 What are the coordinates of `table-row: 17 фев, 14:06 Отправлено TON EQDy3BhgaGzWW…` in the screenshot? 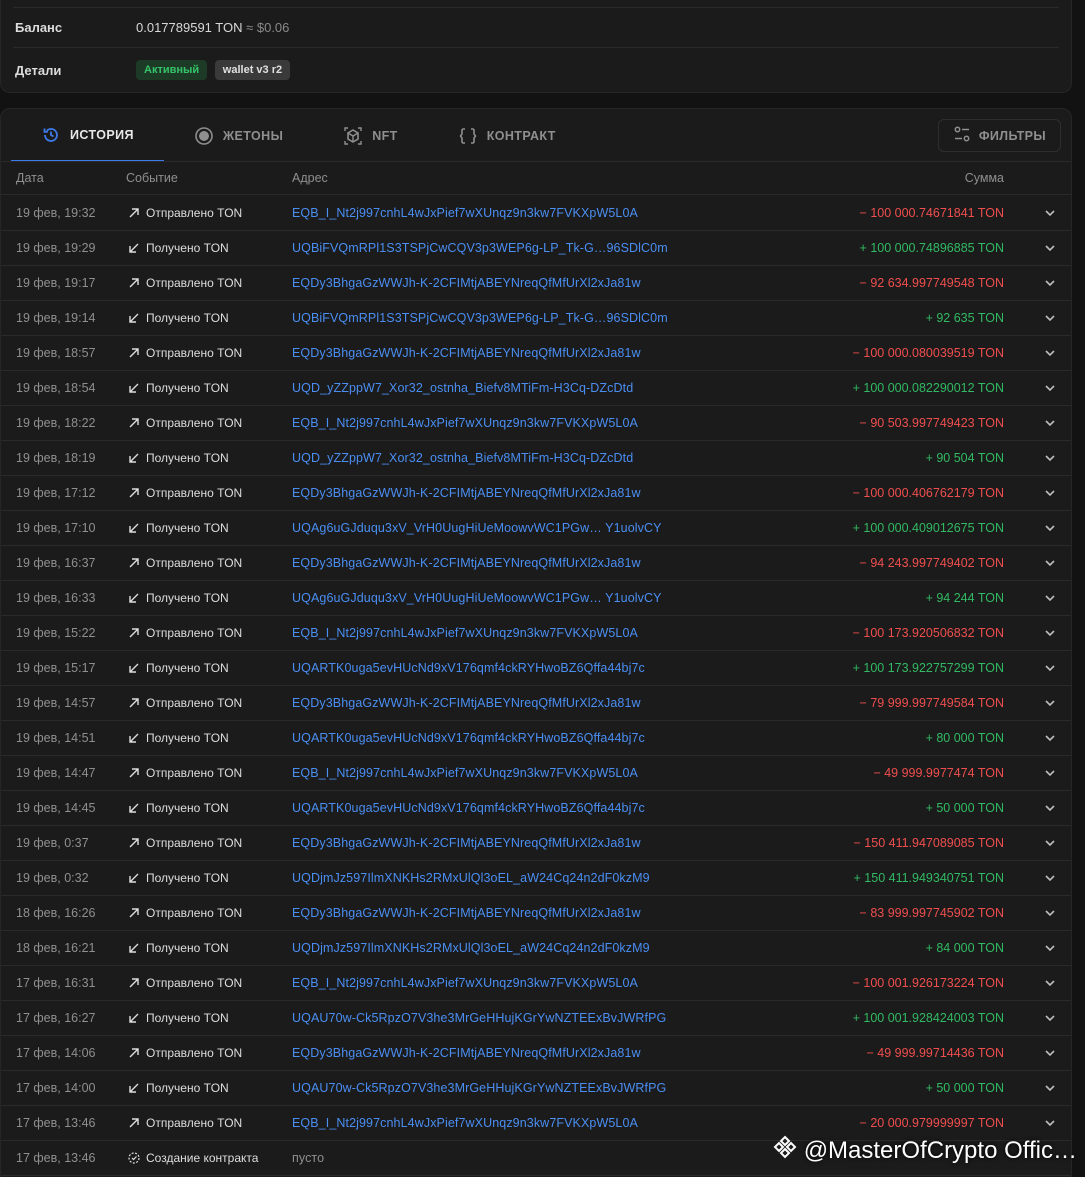 It's located at (536, 1053).